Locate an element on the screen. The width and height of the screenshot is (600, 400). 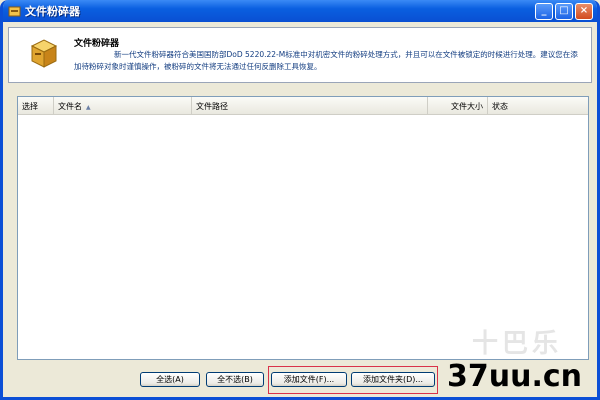
close-button: × is located at coordinates (584, 11).